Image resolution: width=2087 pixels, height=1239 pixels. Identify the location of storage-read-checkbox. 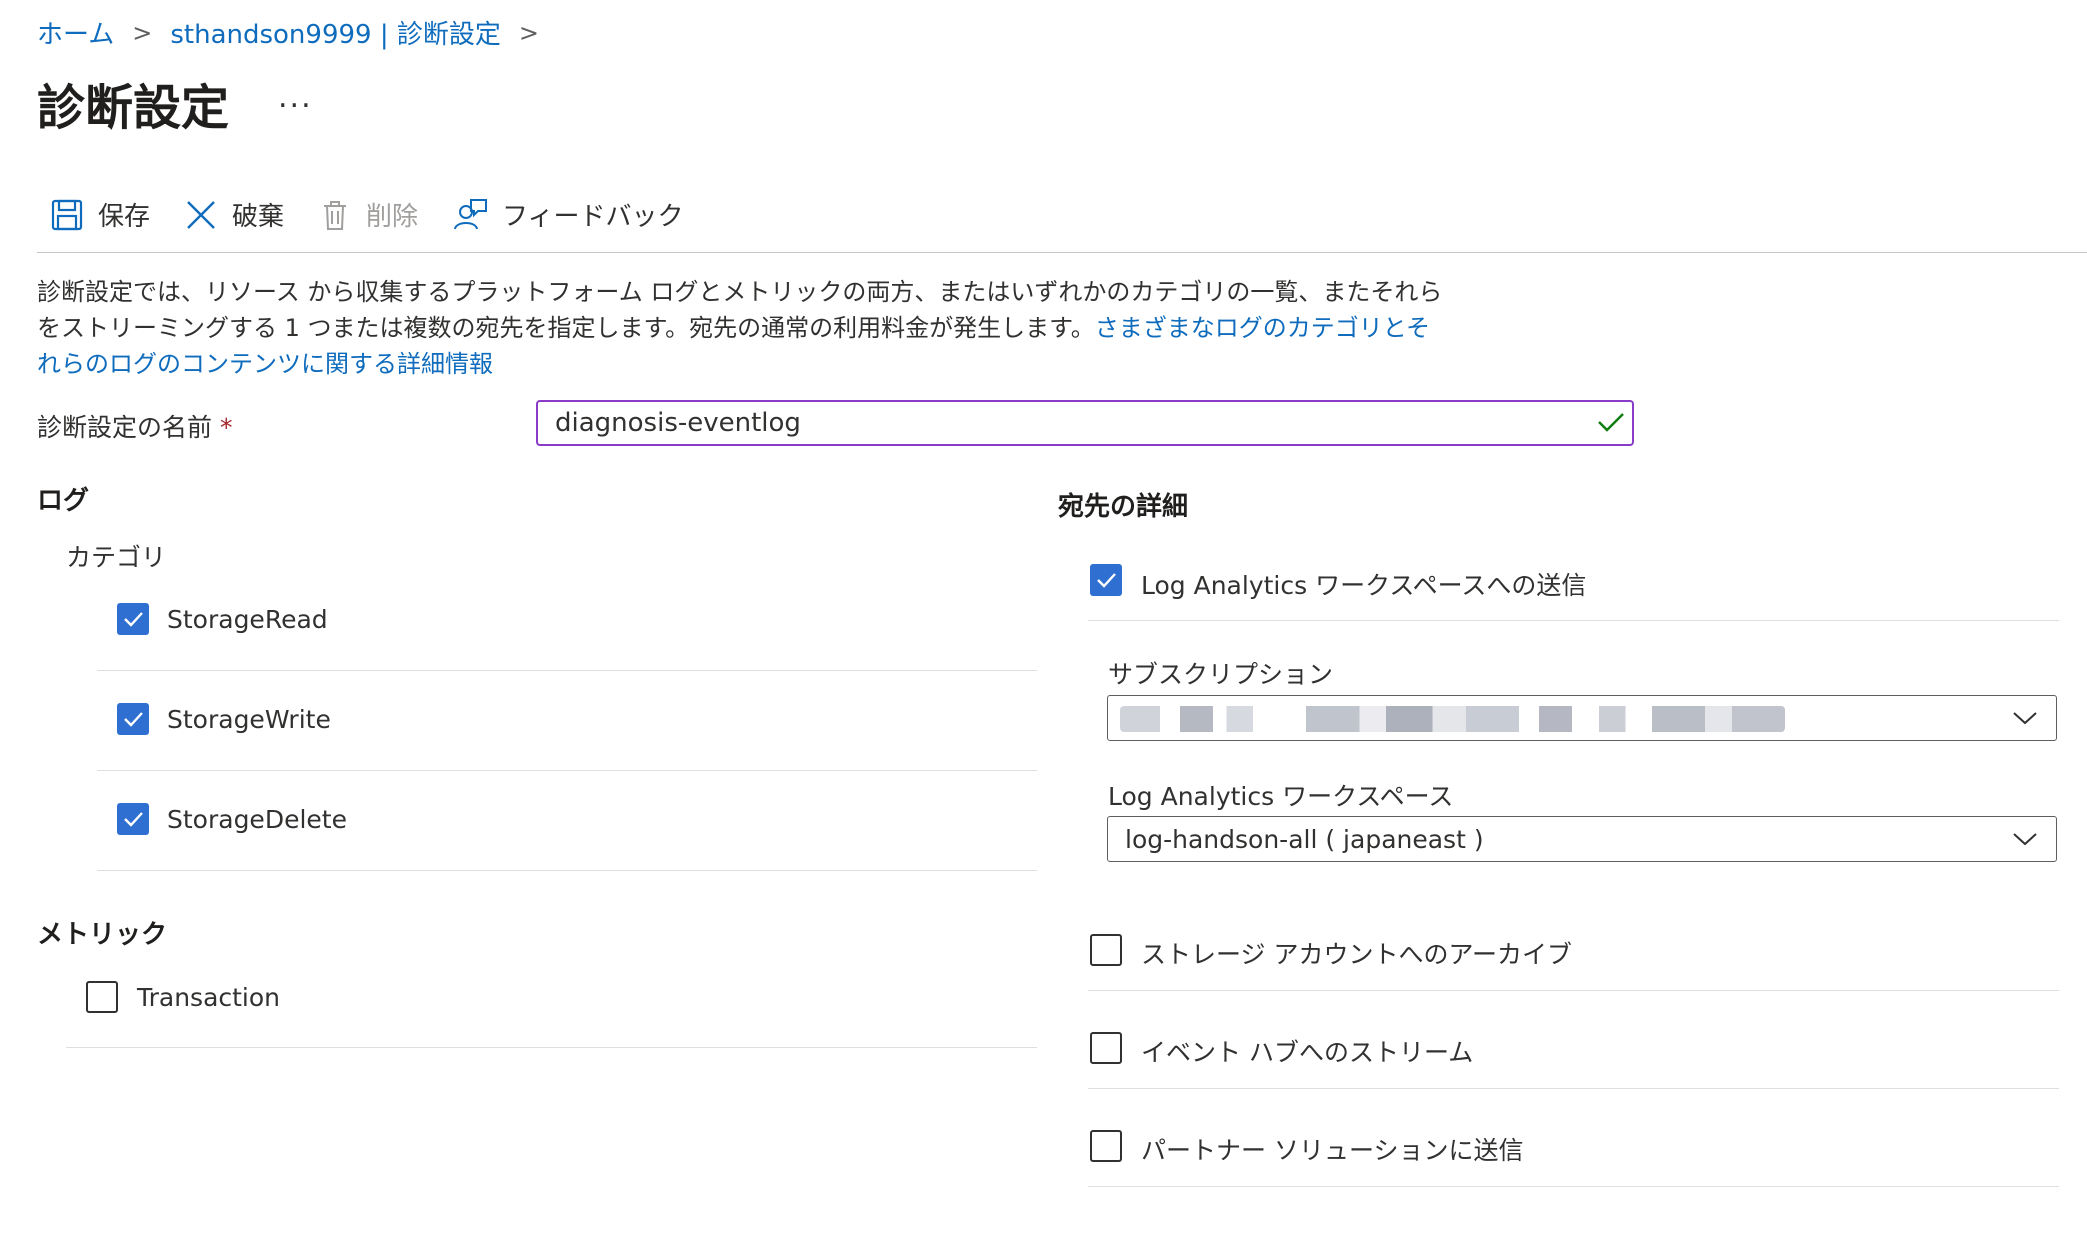
(133, 619).